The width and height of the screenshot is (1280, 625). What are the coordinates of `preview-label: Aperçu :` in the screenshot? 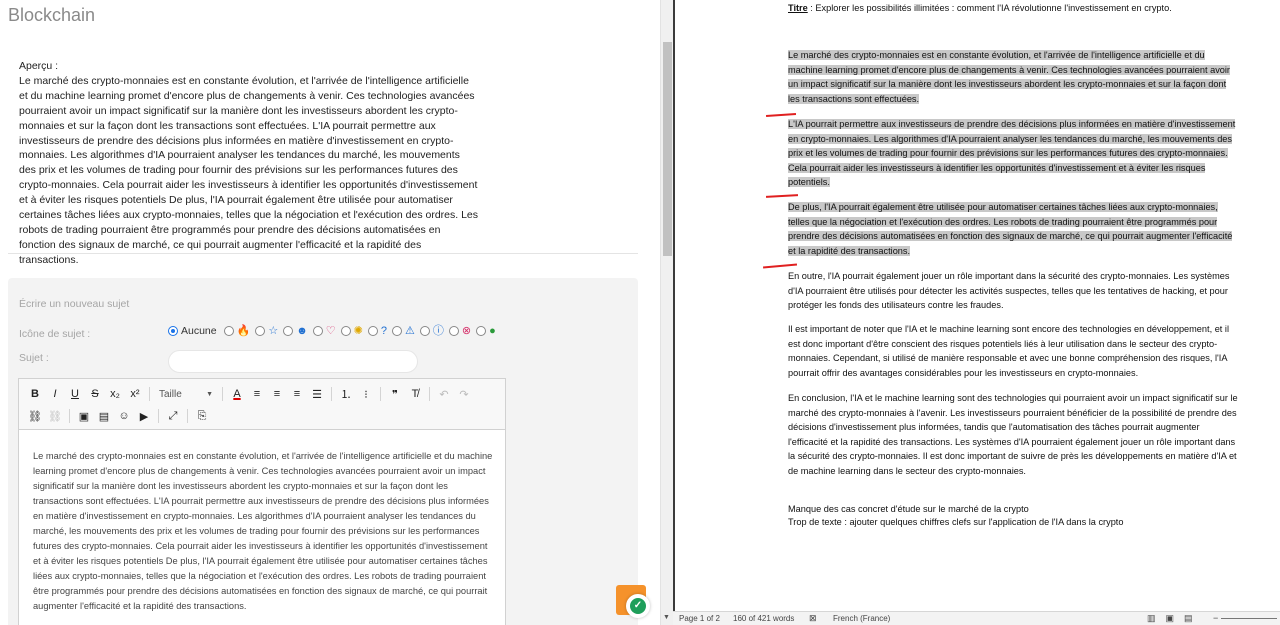 It's located at (39, 66).